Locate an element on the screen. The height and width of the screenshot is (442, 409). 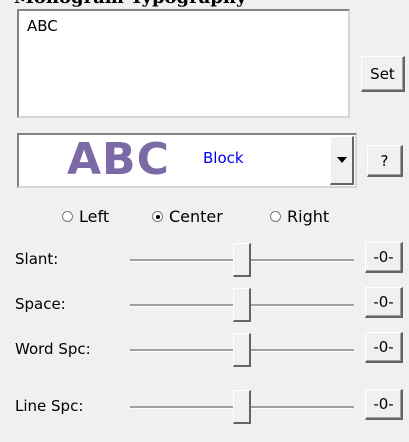
space-reset-button: -0- is located at coordinates (384, 302).